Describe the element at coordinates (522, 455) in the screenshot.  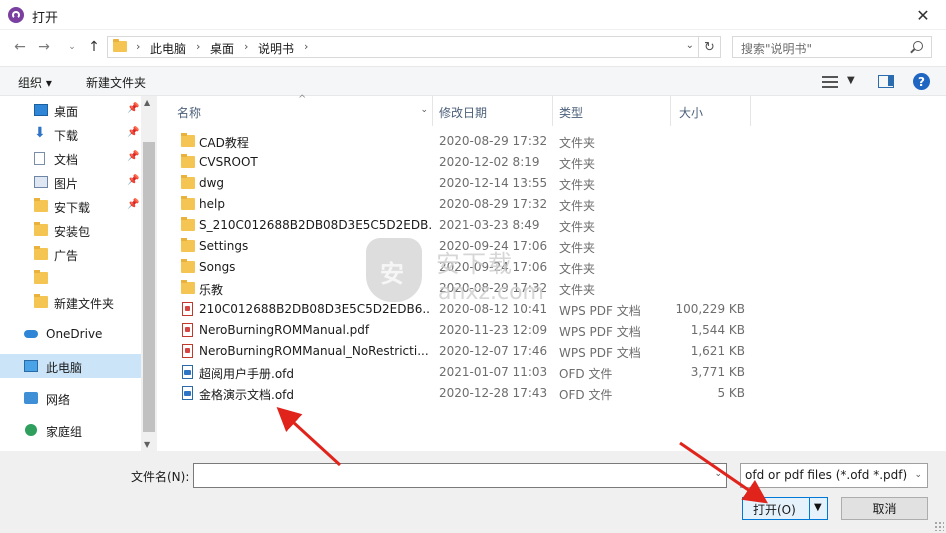
I see `annotation-arrows` at that location.